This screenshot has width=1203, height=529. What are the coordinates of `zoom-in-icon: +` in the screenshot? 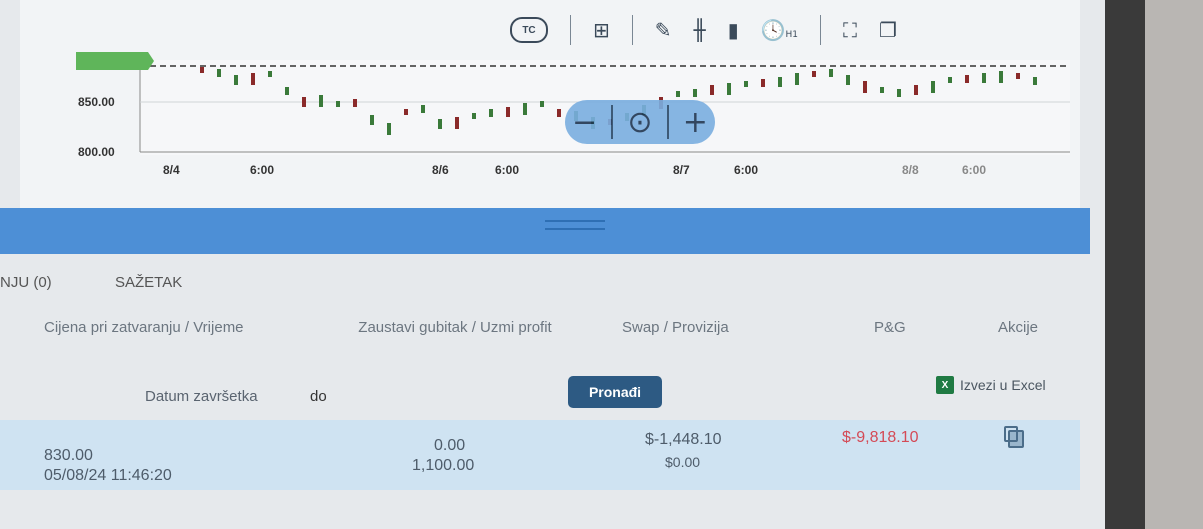 It's located at (695, 122).